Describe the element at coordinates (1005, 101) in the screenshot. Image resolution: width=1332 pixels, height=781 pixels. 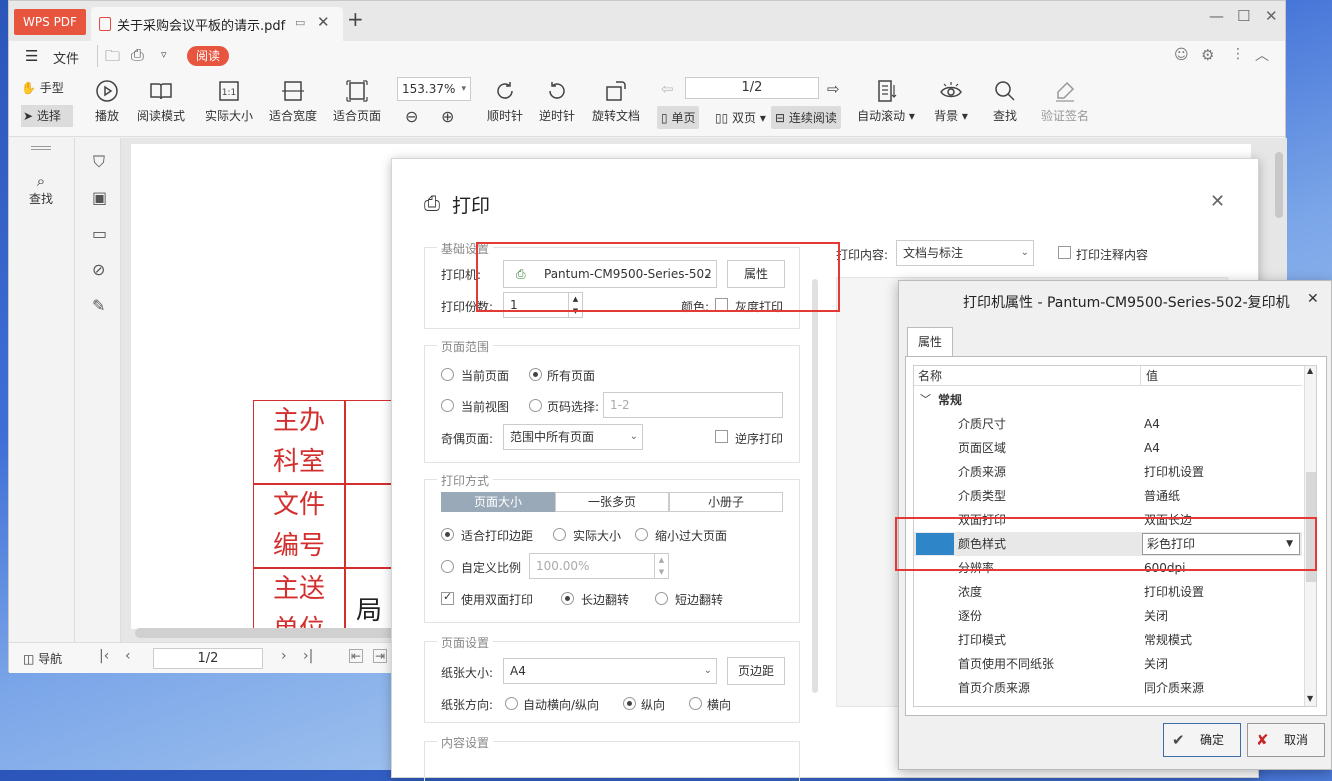
I see `find-button: 查找` at that location.